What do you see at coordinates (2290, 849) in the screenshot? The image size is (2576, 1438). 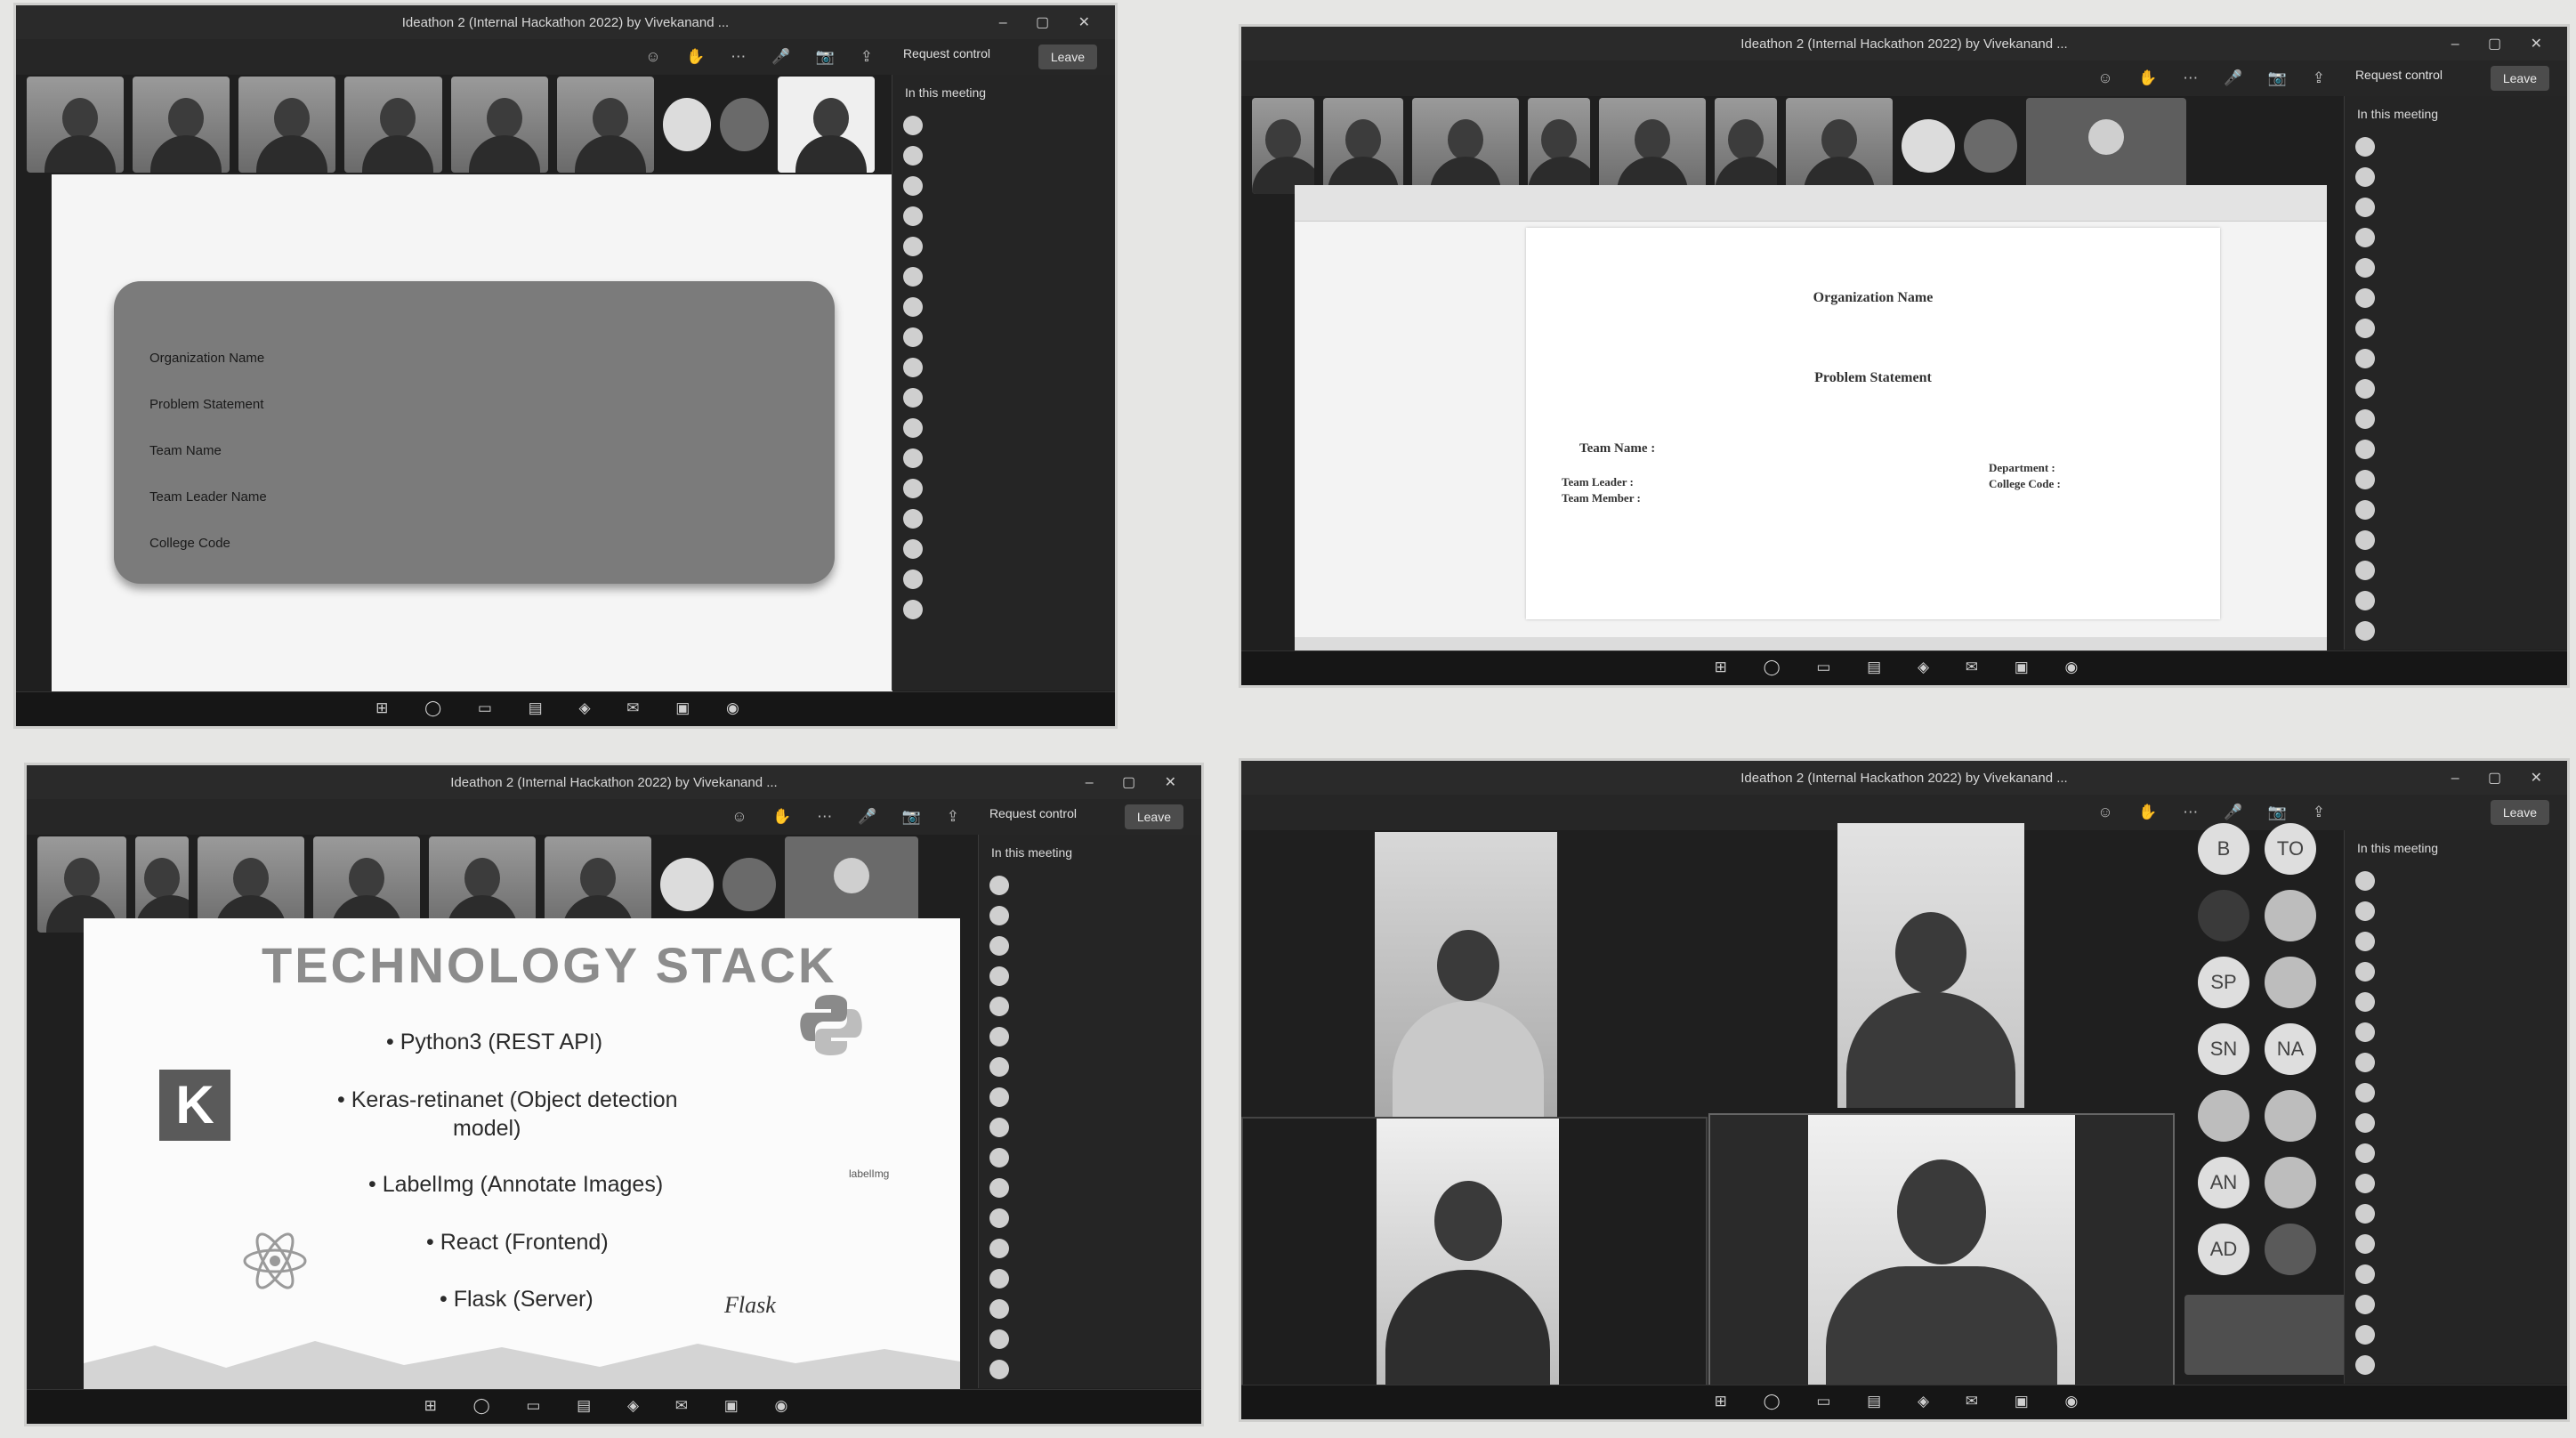 I see `avatar-to: TO` at bounding box center [2290, 849].